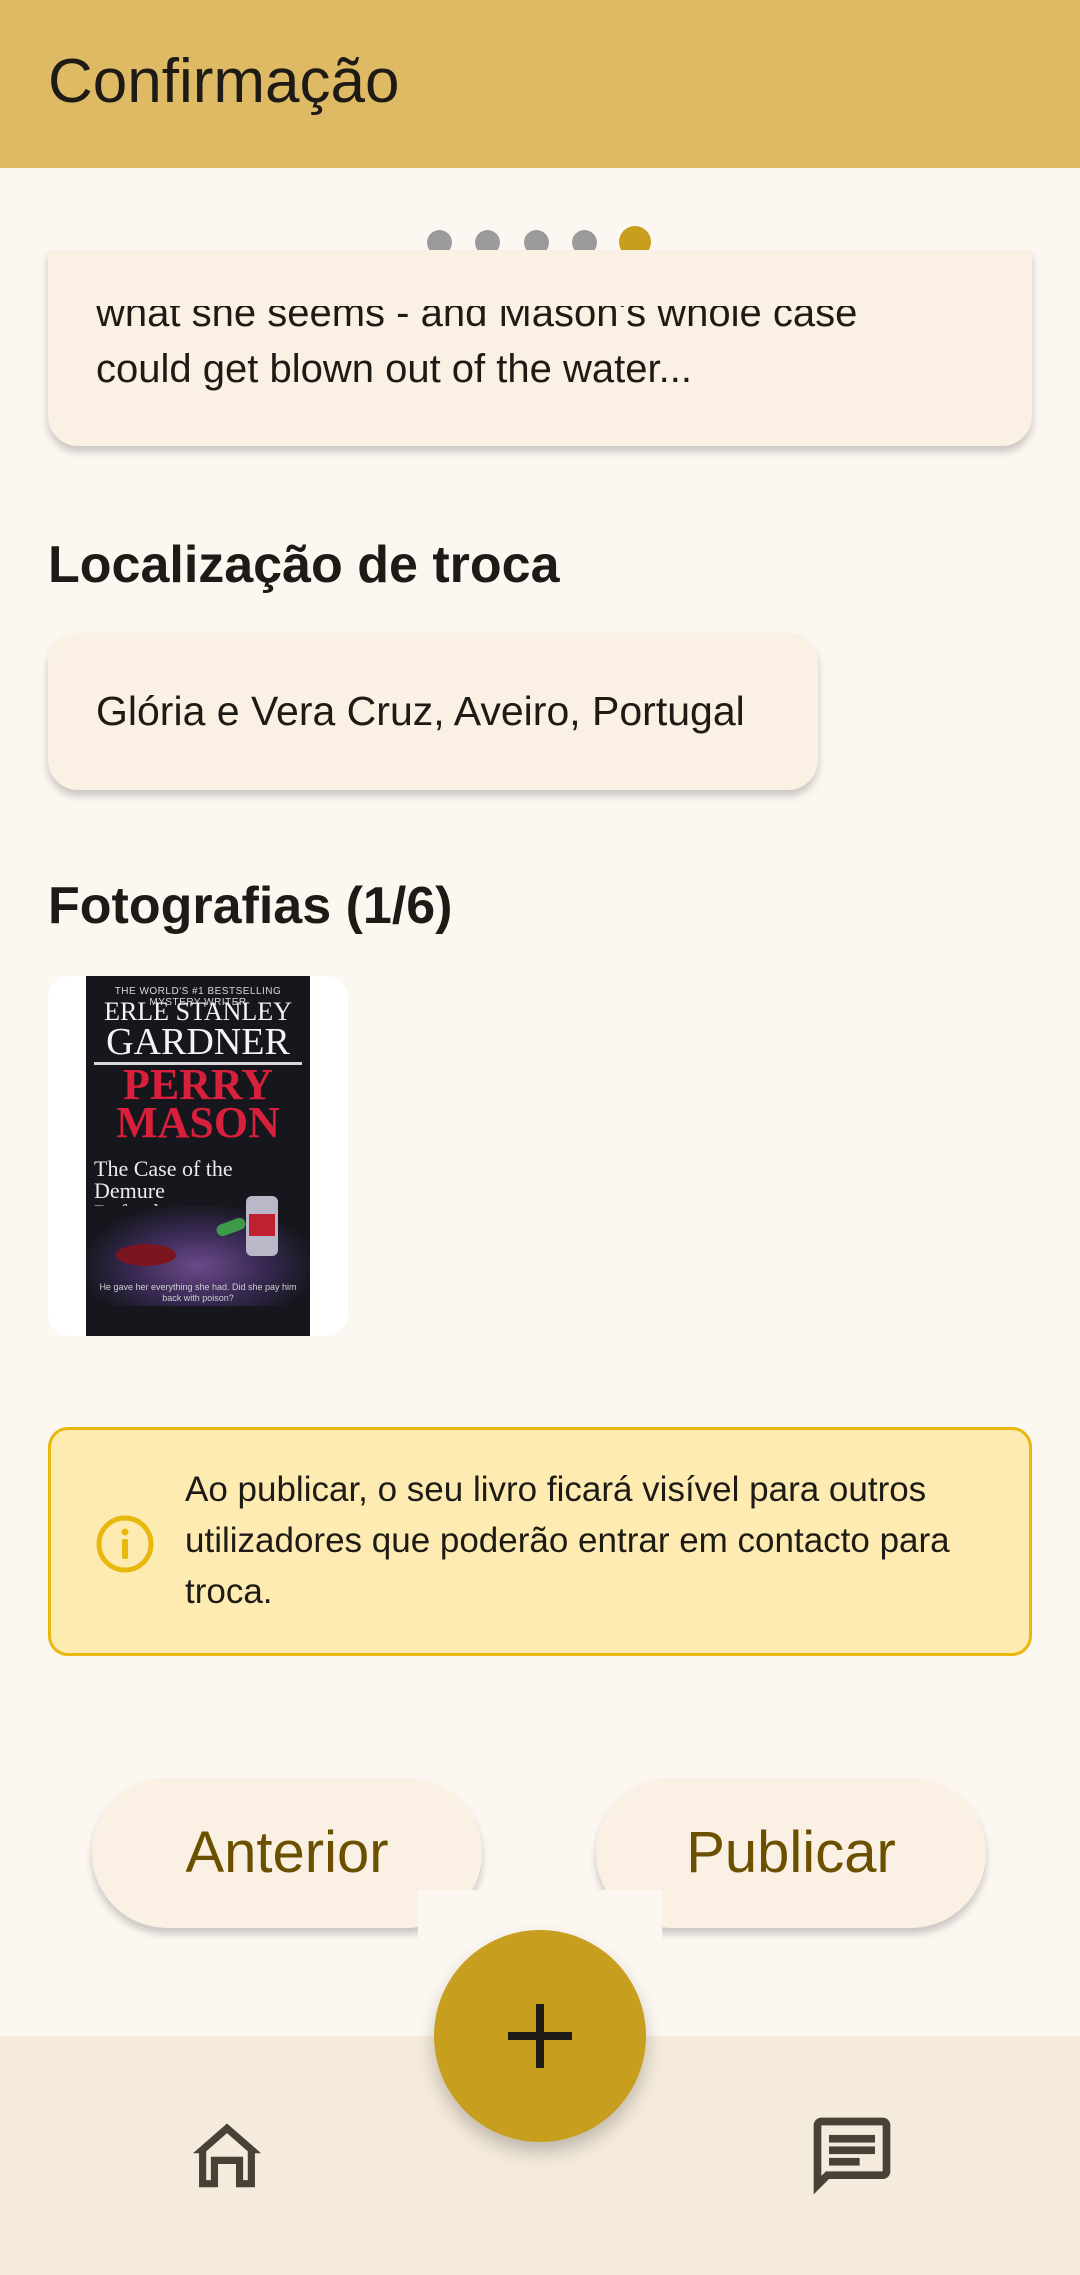 This screenshot has width=1080, height=2275. Describe the element at coordinates (540, 84) in the screenshot. I see `app-bar: Confirmação` at that location.